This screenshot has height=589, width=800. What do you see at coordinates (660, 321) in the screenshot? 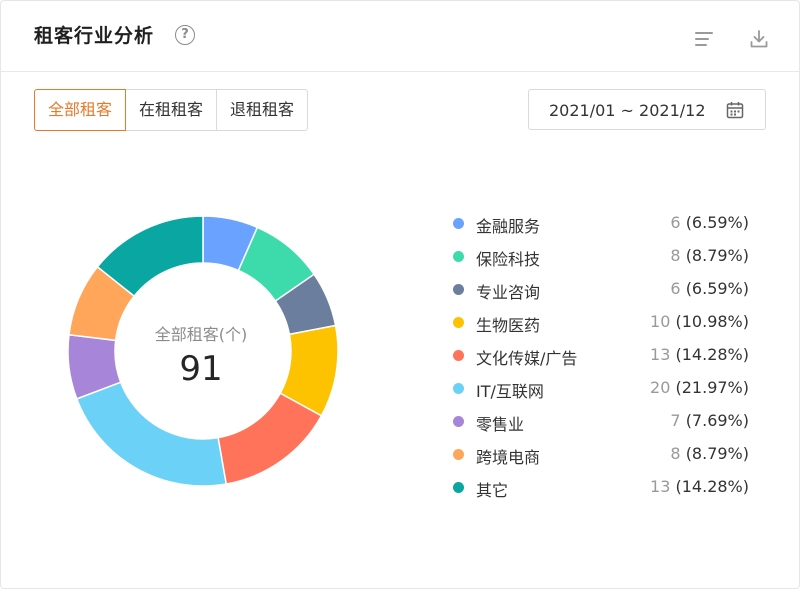
I see `legend-count: 10` at bounding box center [660, 321].